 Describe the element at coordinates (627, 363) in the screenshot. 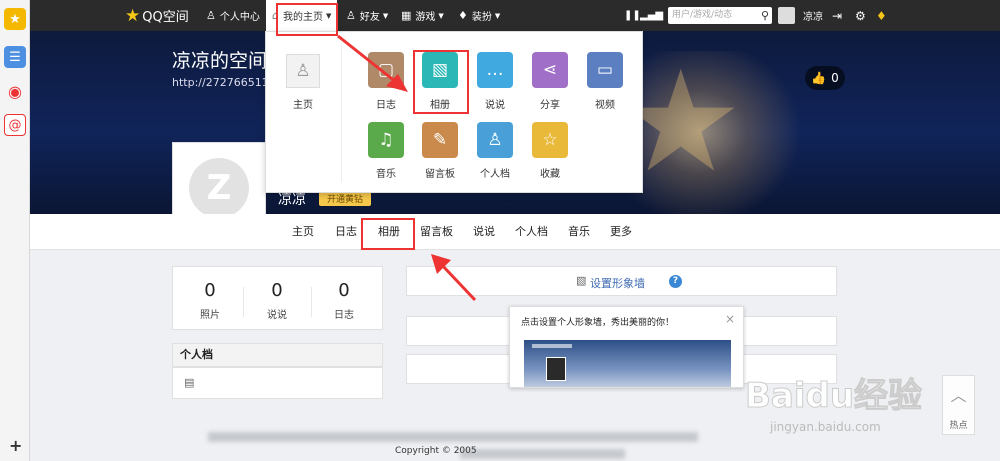

I see `tip-preview-image` at that location.